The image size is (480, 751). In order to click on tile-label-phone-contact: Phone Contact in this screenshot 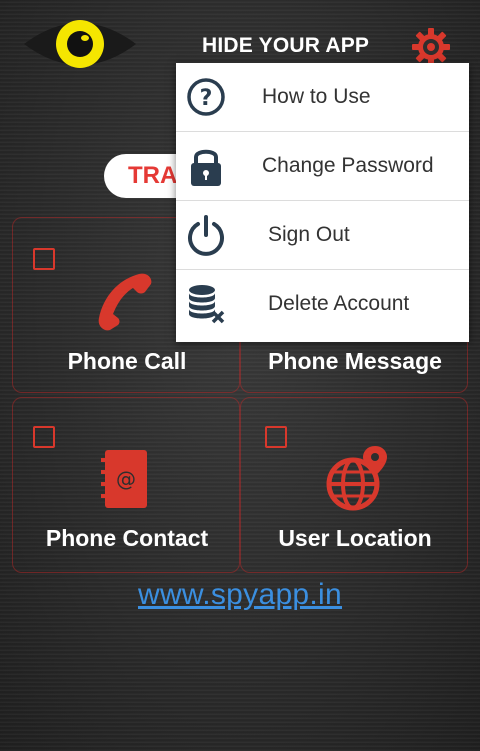, I will do `click(127, 538)`.